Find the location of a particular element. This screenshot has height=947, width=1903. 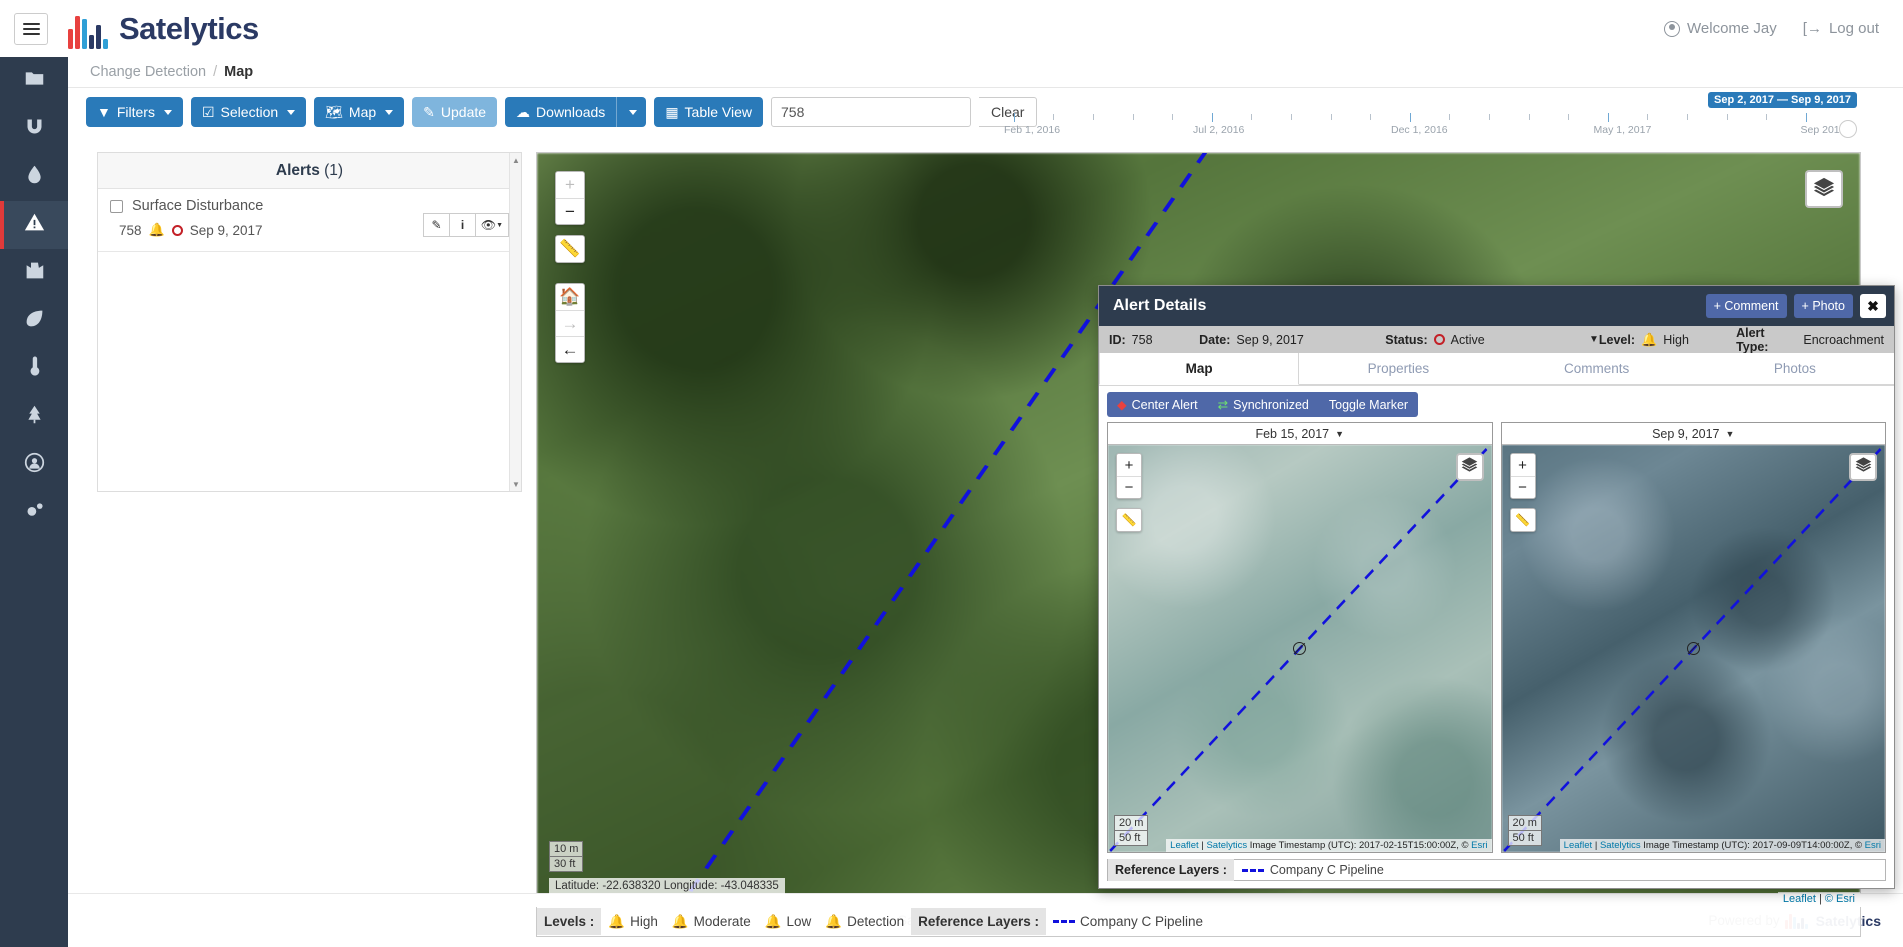

levels-label: Levels : is located at coordinates (569, 921).